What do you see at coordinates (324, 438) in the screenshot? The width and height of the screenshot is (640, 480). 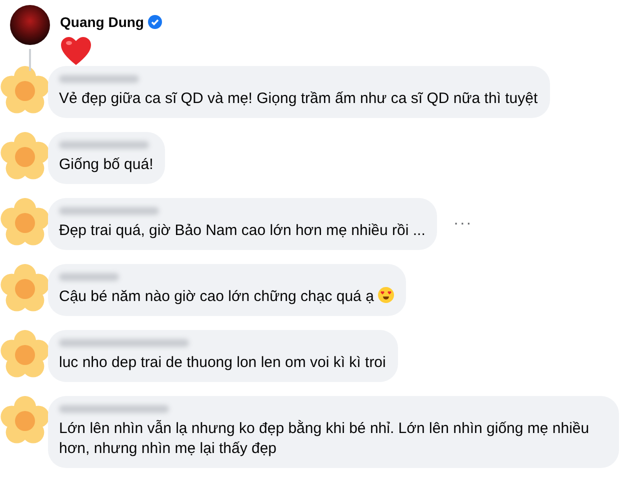 I see `comment-text: Lớn lên nhìn vẫn lạ nhưng ko đẹp bằng khi bé nhỉ. Lớn lên nhìn giống mẹ nhiều hơn, nhưng nhìn mẹ lại thấy đẹp` at bounding box center [324, 438].